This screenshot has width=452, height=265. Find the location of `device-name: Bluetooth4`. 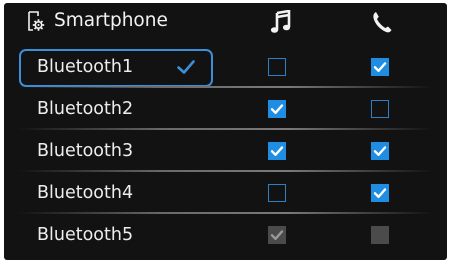

device-name: Bluetooth4 is located at coordinates (85, 193).